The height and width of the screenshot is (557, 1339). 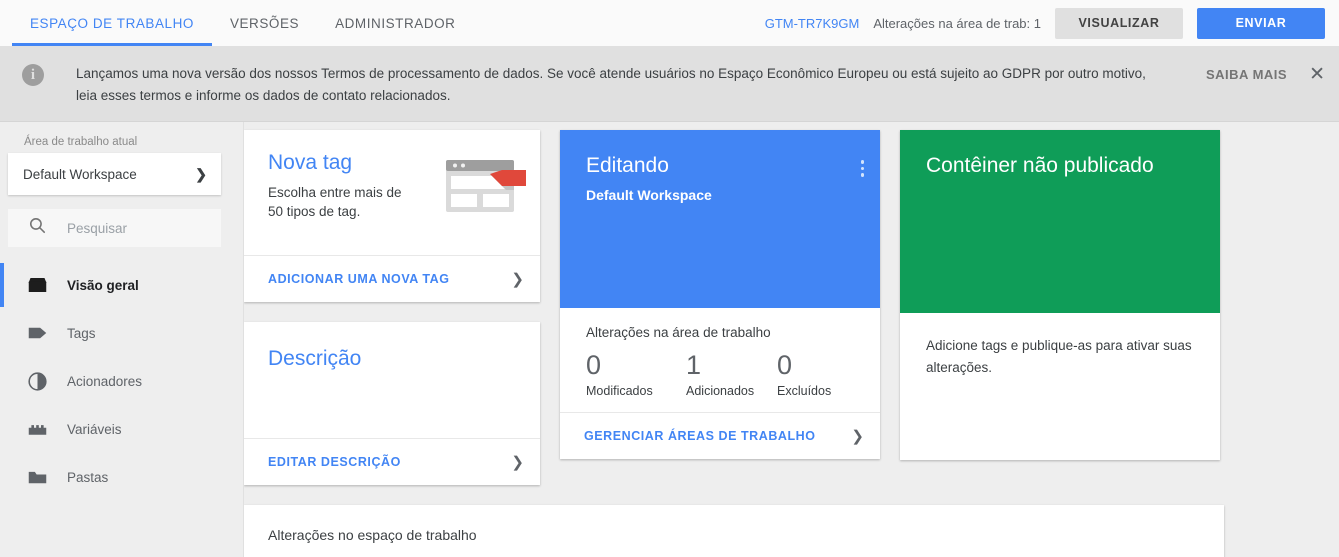 What do you see at coordinates (88, 477) in the screenshot?
I see `sidebar-item-label: Pastas` at bounding box center [88, 477].